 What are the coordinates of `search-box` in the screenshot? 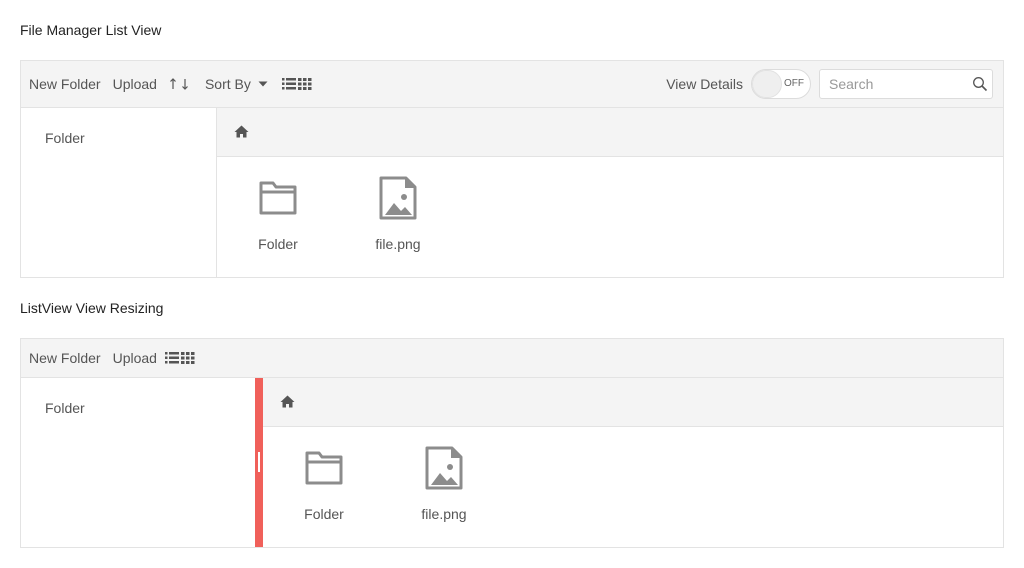 It's located at (906, 84).